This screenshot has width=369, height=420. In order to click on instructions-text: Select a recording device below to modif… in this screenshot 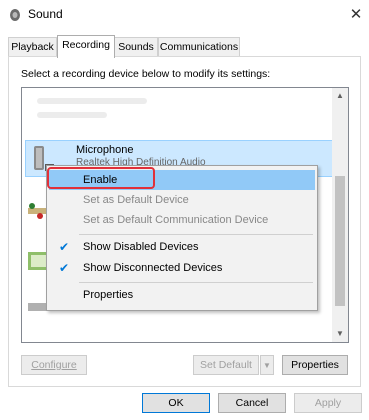, I will do `click(146, 74)`.